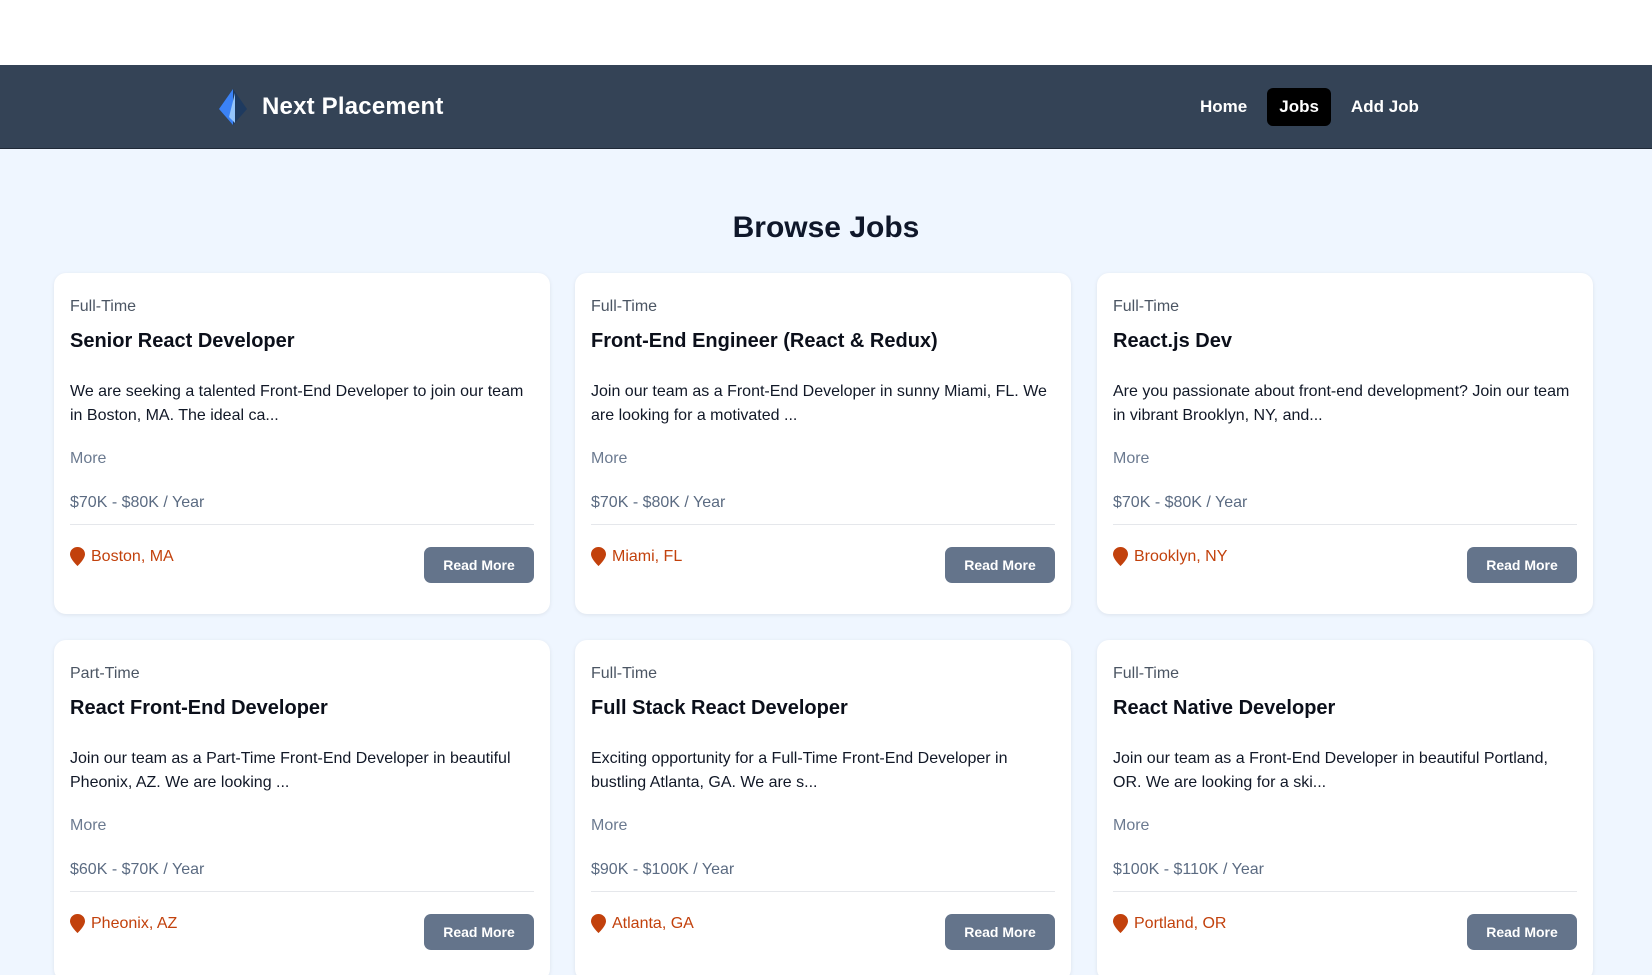 Image resolution: width=1652 pixels, height=975 pixels. Describe the element at coordinates (663, 869) in the screenshot. I see `job-salary: $90K - $100K / Year` at that location.